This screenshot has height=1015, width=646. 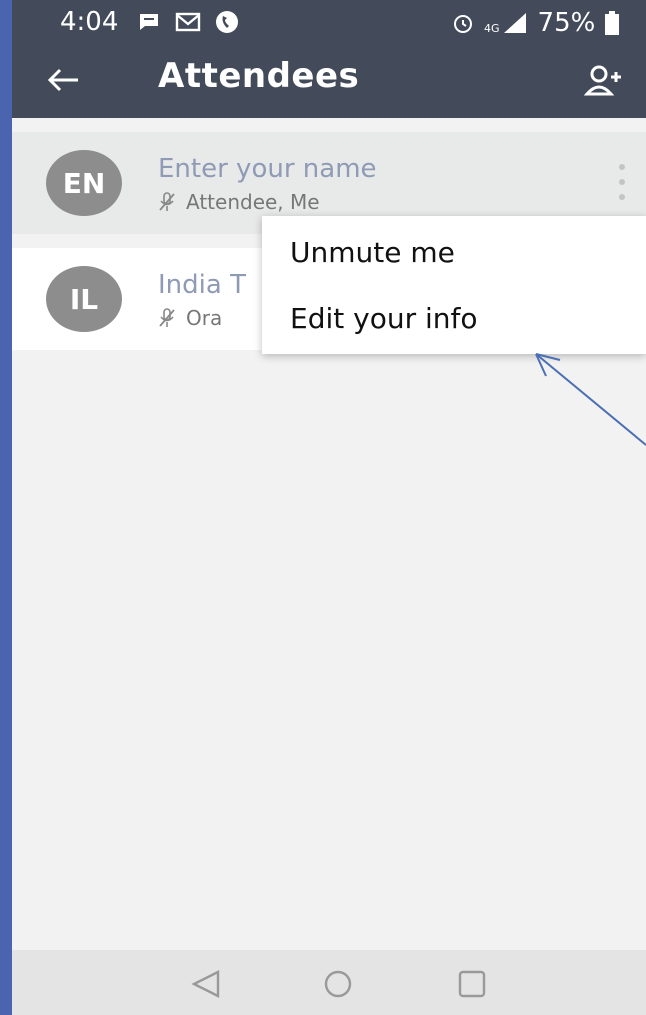 What do you see at coordinates (84, 299) in the screenshot?
I see `avatar: IL` at bounding box center [84, 299].